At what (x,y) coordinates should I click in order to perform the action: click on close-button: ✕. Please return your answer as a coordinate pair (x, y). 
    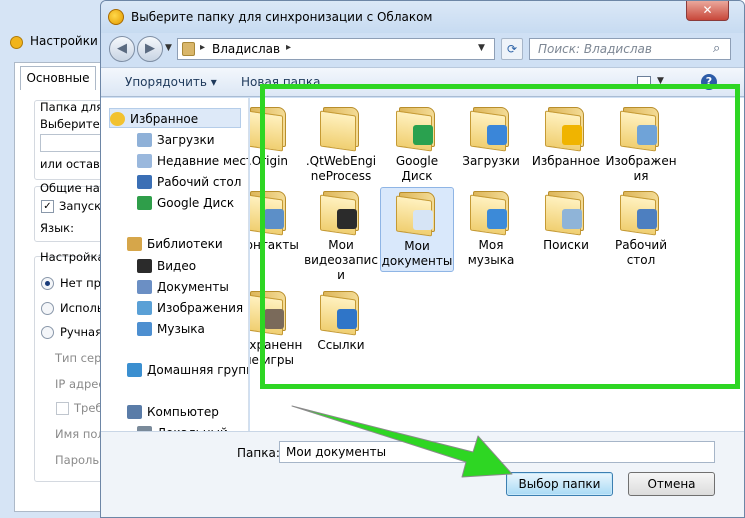
    Looking at the image, I should click on (707, 11).